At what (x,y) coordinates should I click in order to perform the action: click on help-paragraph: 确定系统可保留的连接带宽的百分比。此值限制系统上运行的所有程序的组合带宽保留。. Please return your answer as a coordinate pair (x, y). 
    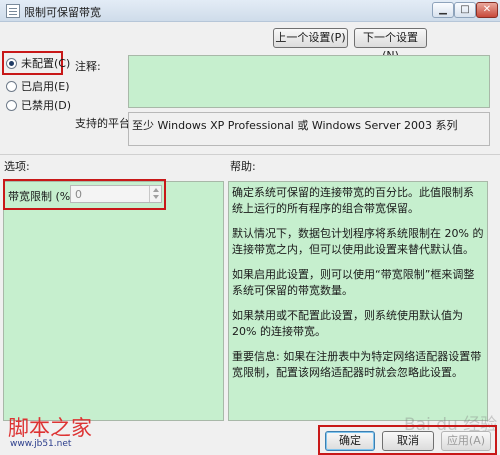
    Looking at the image, I should click on (353, 200).